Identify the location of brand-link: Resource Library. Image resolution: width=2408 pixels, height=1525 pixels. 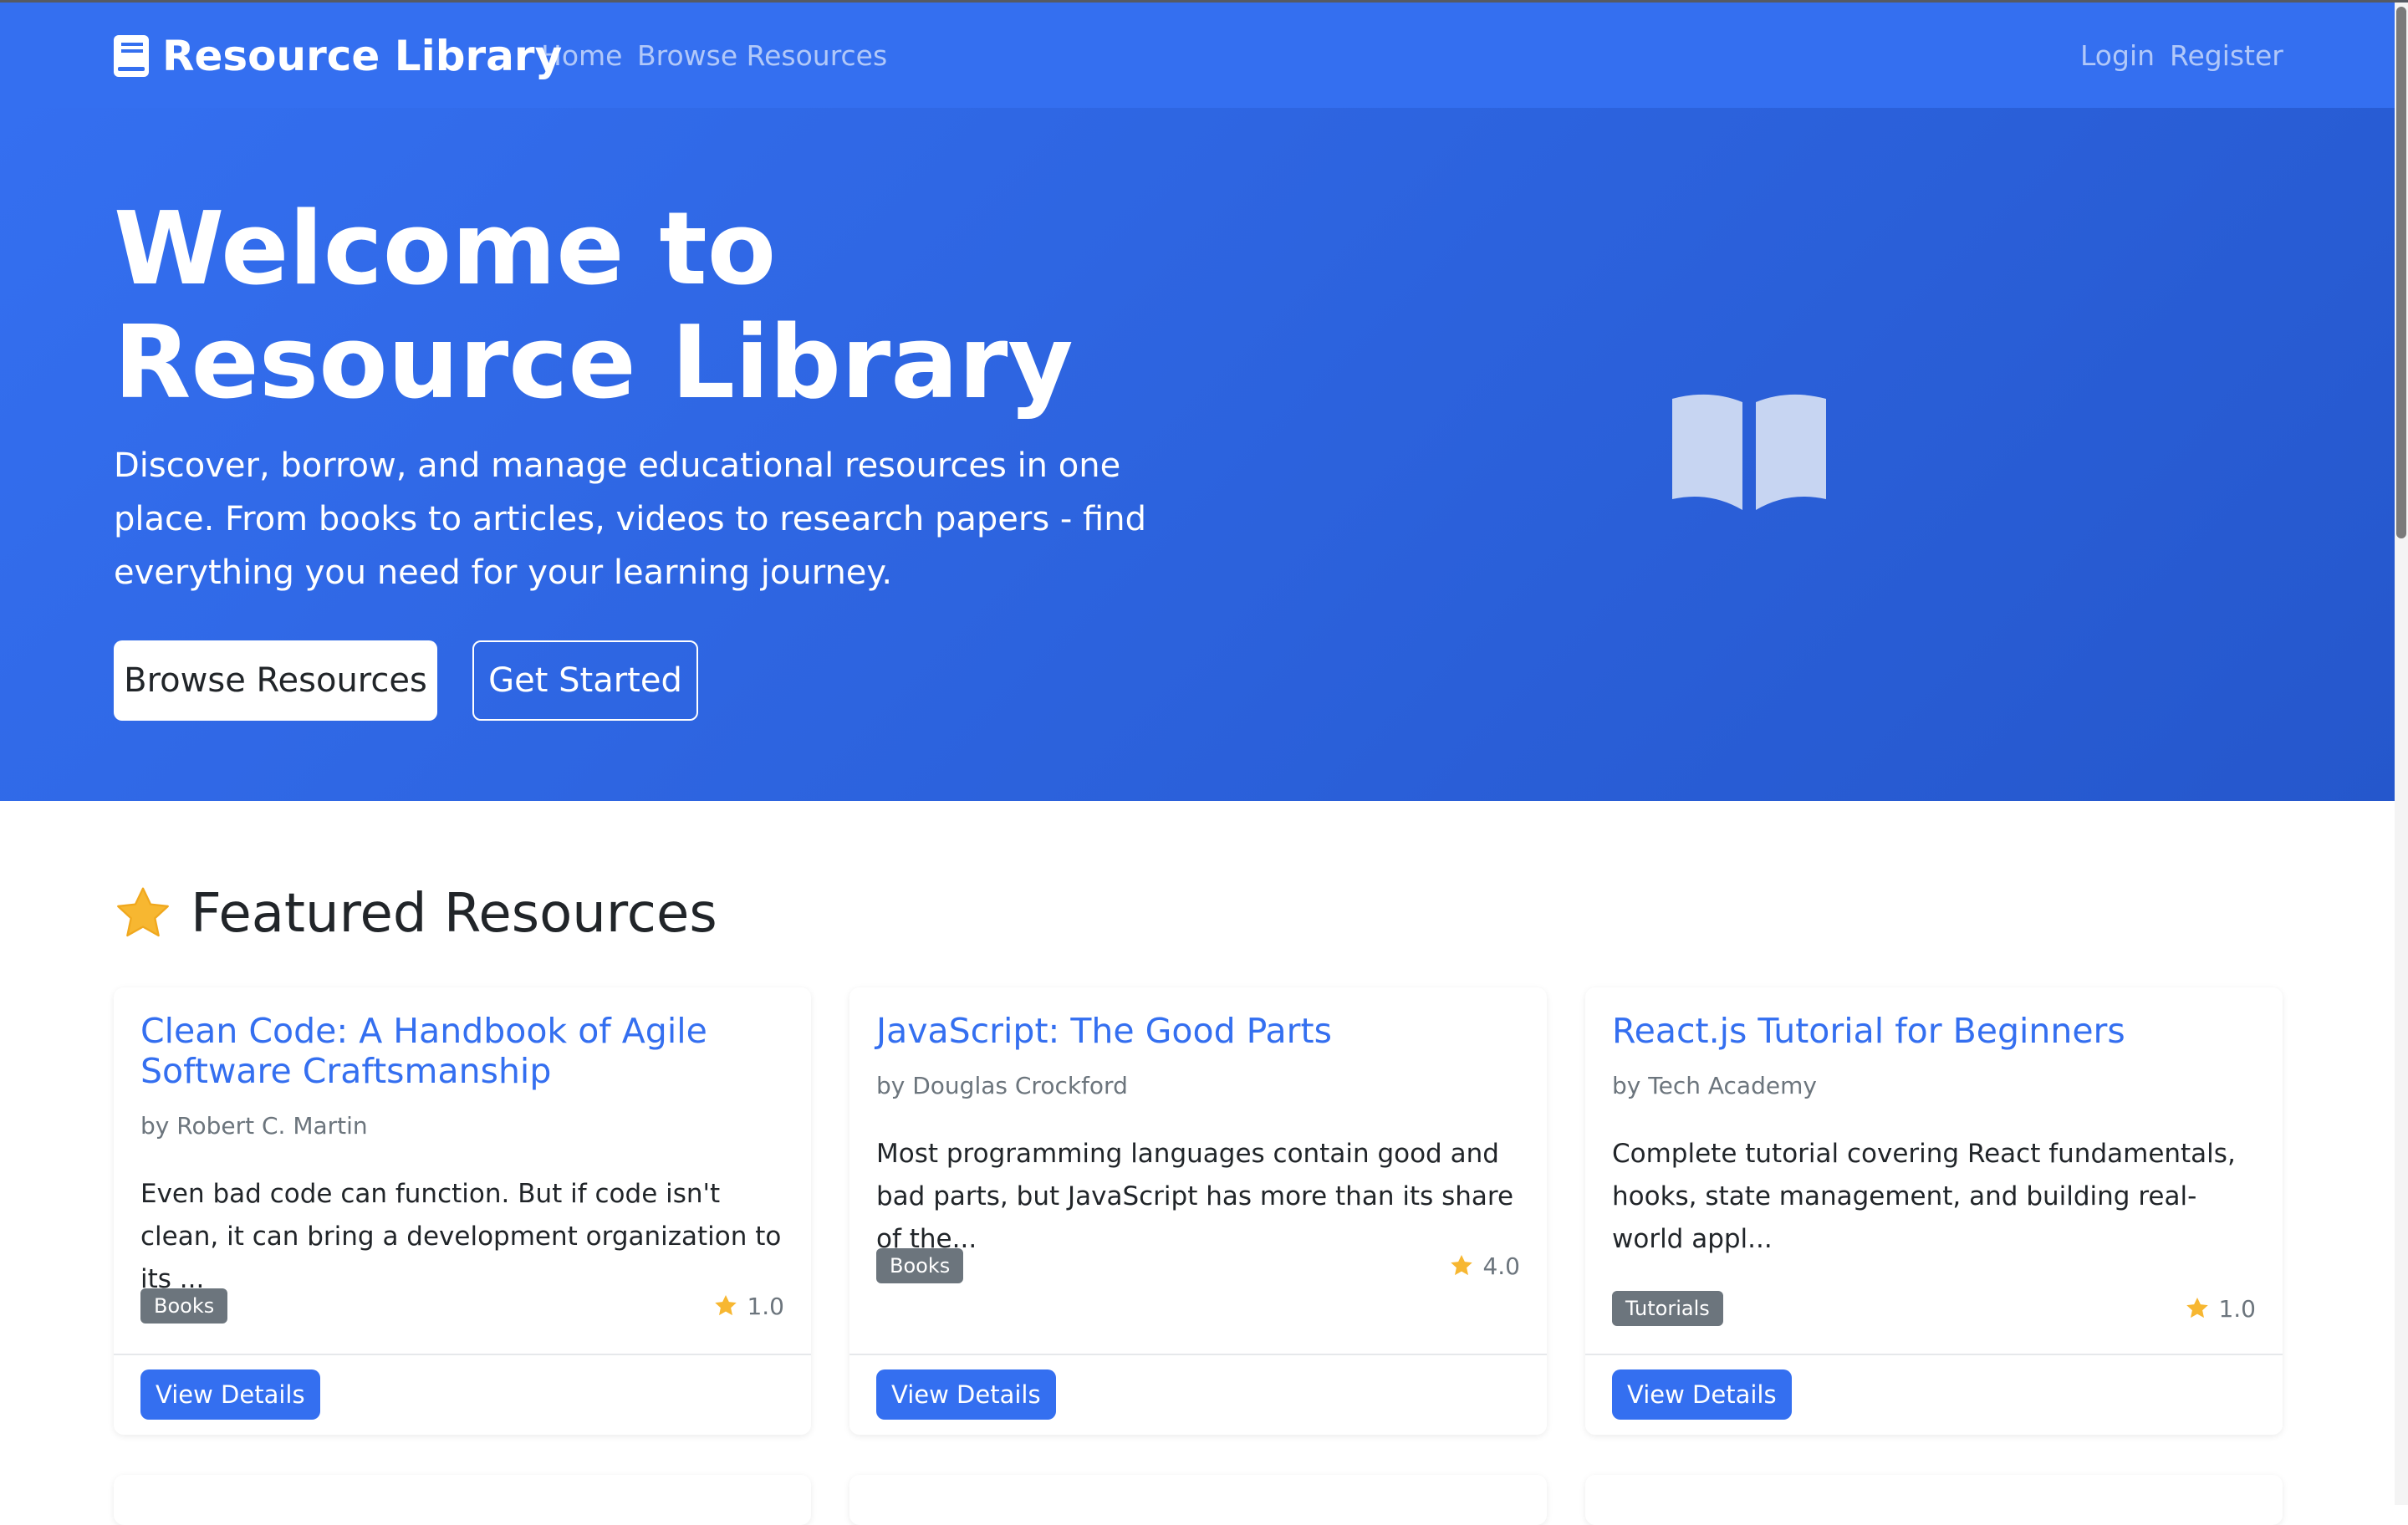
(339, 56).